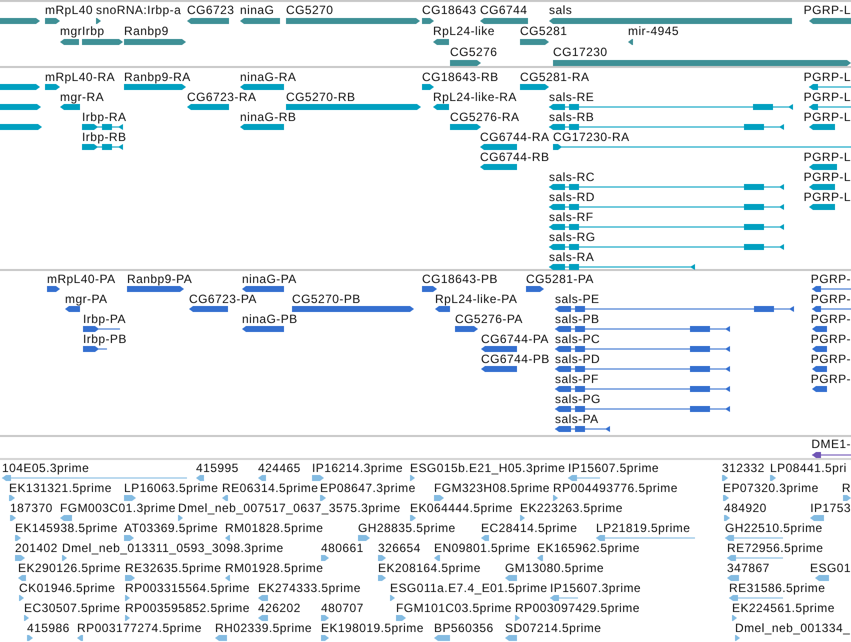 The width and height of the screenshot is (851, 642). I want to click on feature-label: CG6723-PA, so click(223, 299).